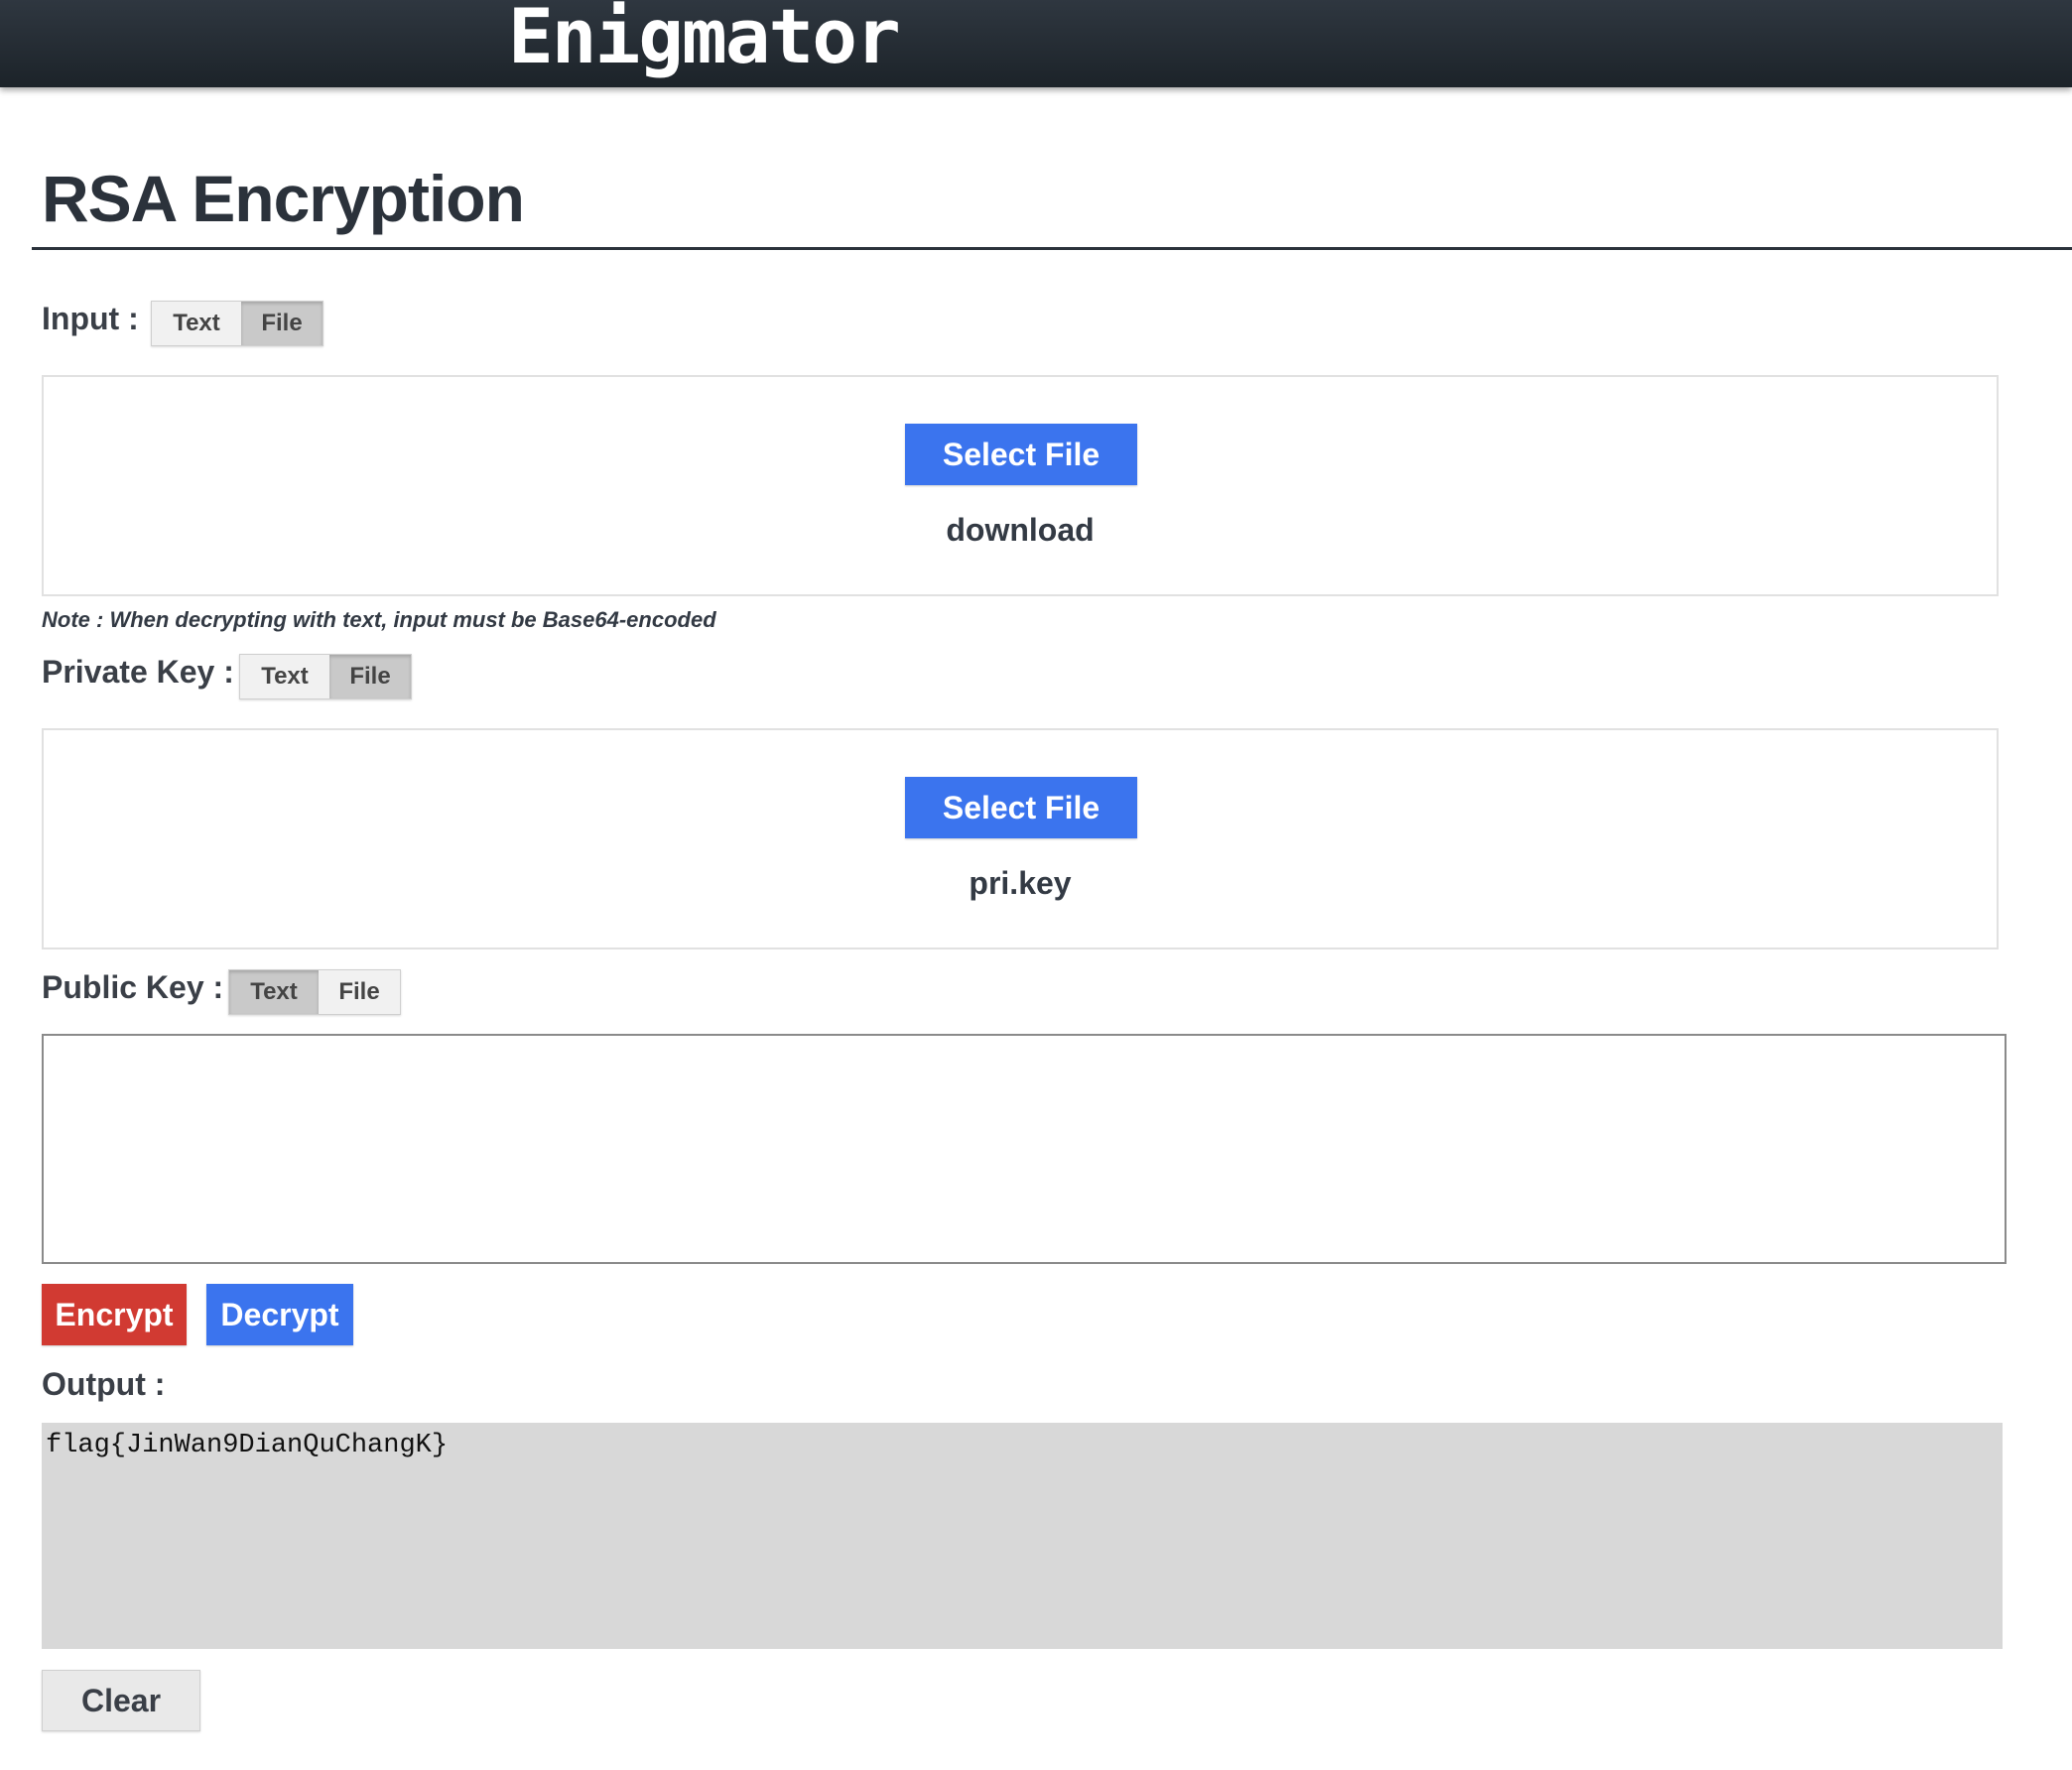  I want to click on public-key-textarea, so click(1024, 1149).